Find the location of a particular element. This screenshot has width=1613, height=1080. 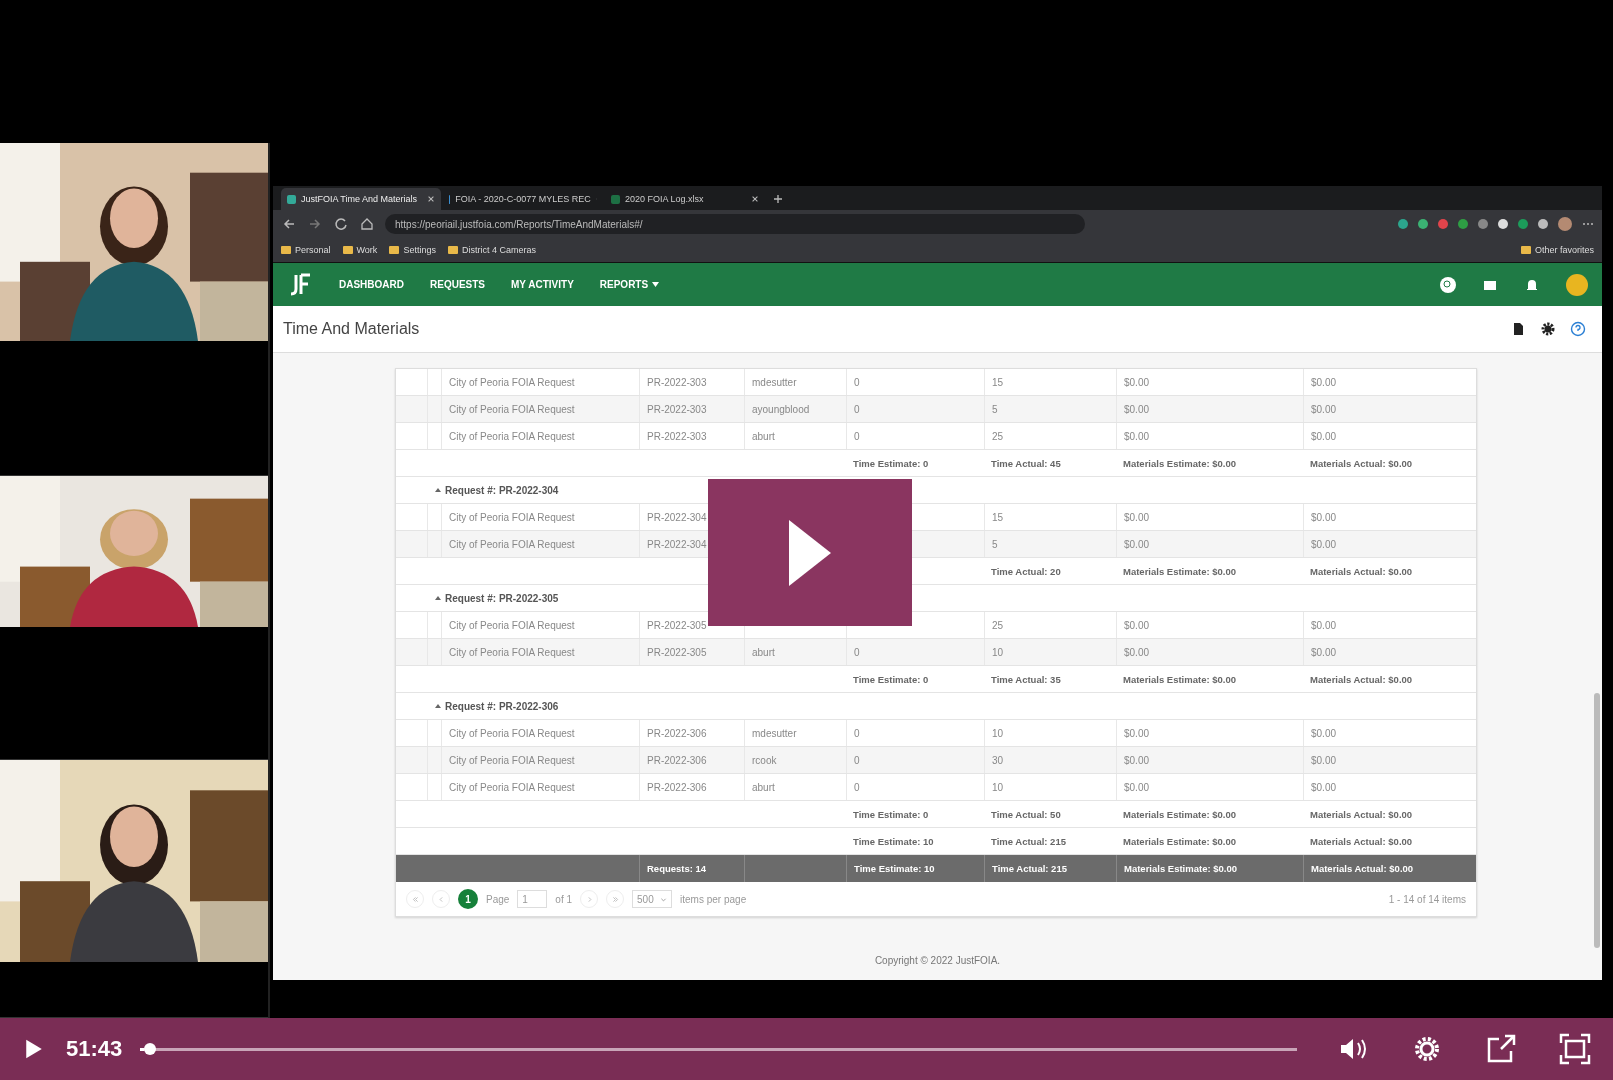

bookmark: Personal is located at coordinates (306, 250).